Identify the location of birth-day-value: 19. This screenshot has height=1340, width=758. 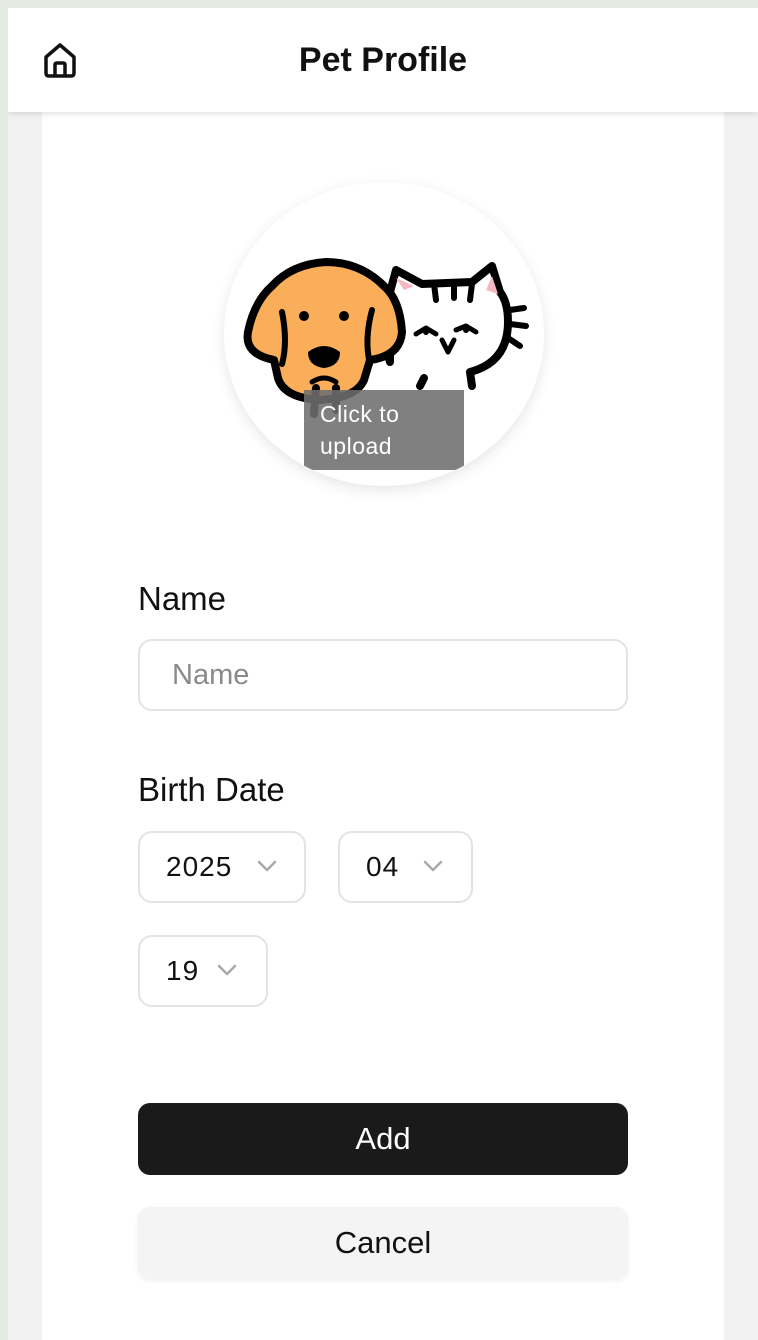
(183, 970).